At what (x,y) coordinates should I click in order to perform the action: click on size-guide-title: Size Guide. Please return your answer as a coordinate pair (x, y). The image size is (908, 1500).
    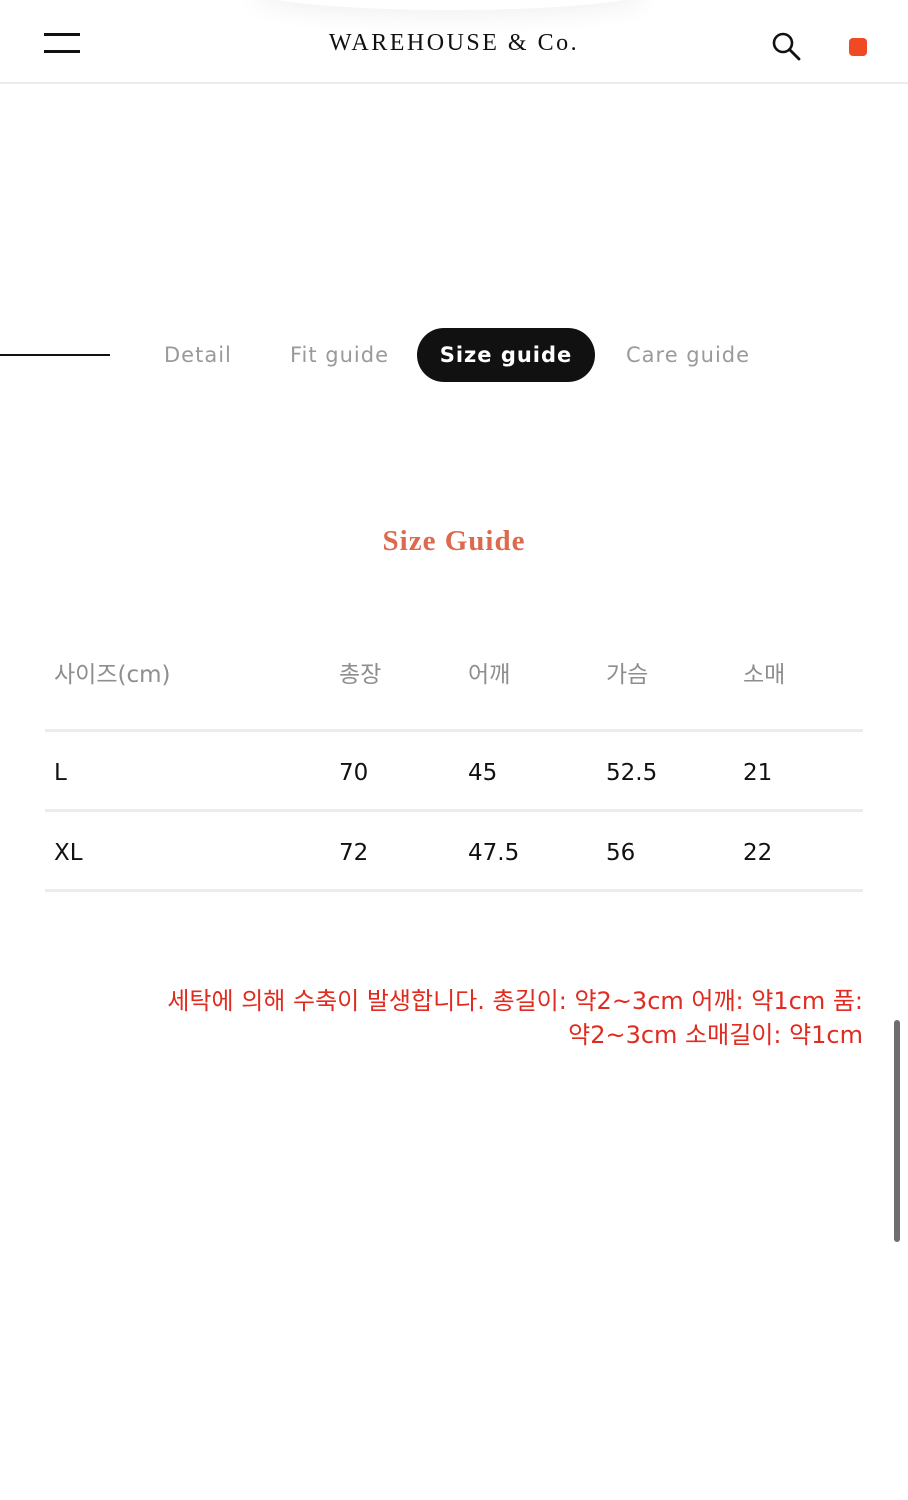
    Looking at the image, I should click on (454, 541).